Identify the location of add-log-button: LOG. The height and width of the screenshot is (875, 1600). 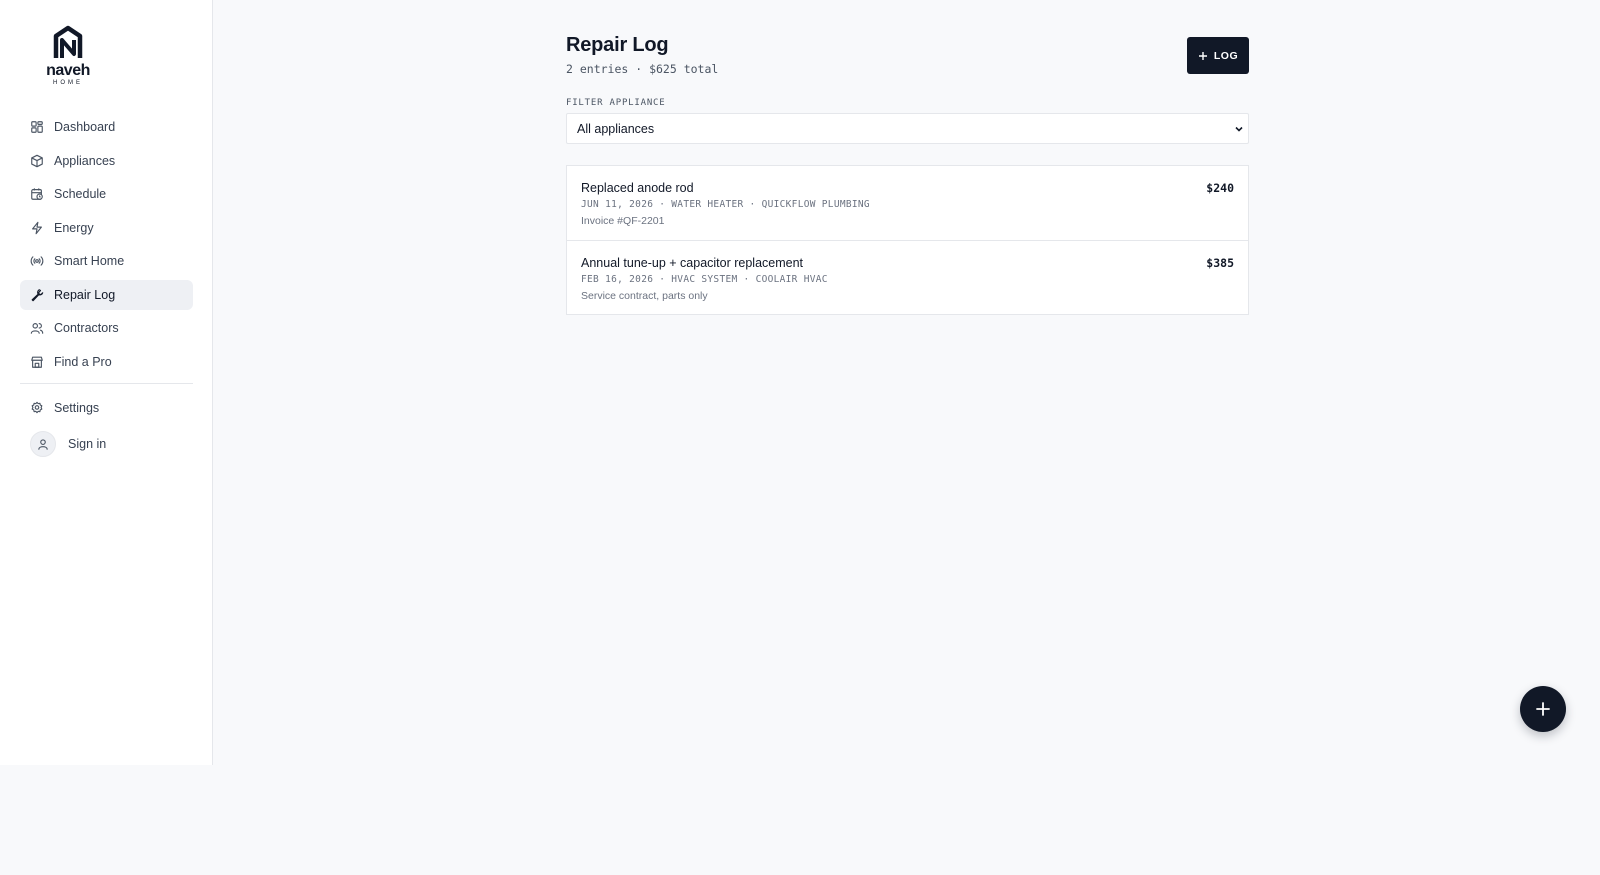
(1218, 55).